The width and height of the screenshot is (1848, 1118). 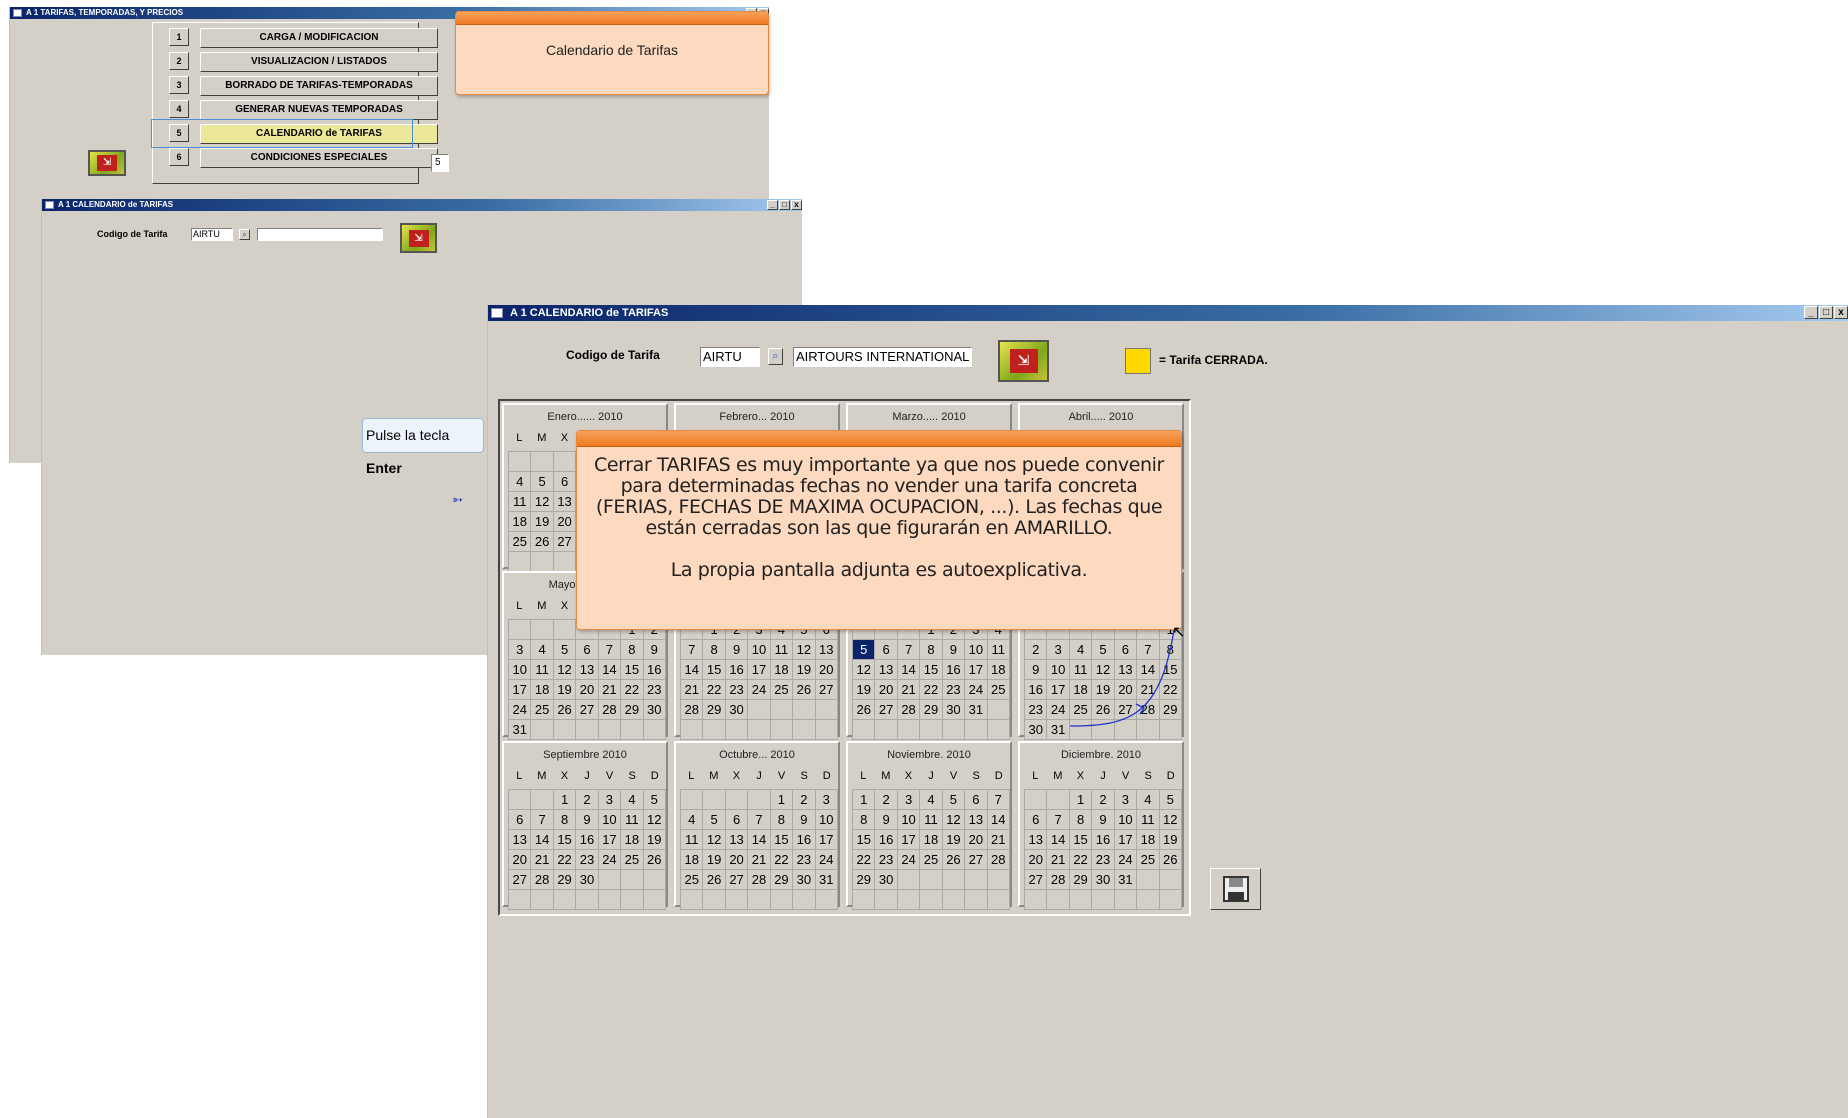 I want to click on name-input: AIRTOURS INTERNATIONAL, so click(x=882, y=357).